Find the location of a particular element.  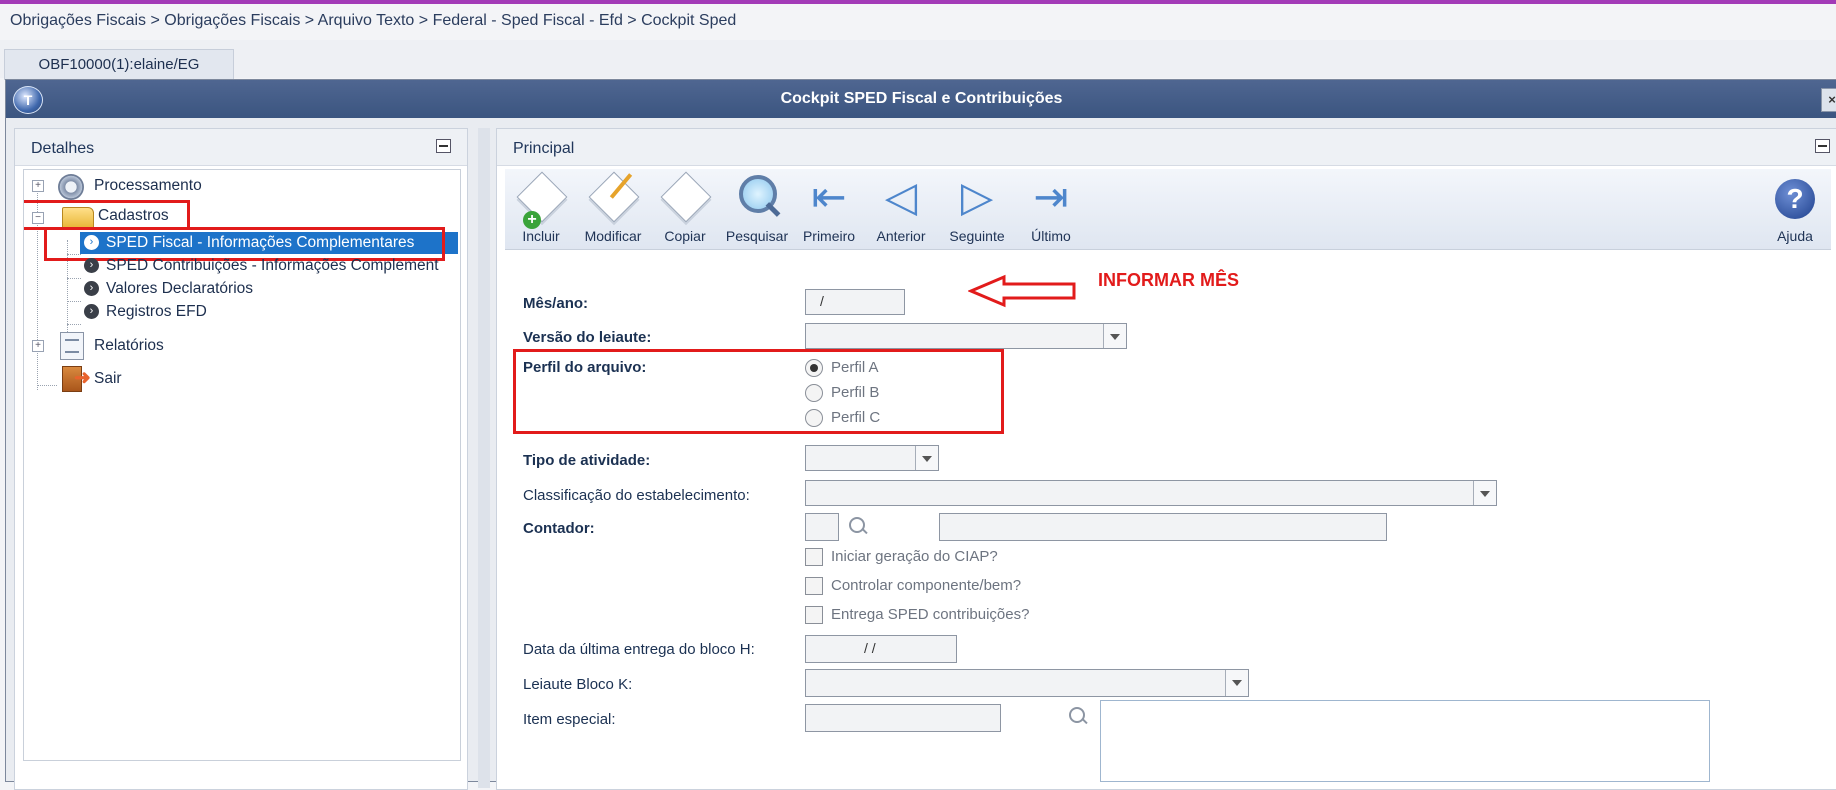

previous-arrow-icon: ◁ is located at coordinates (901, 196).